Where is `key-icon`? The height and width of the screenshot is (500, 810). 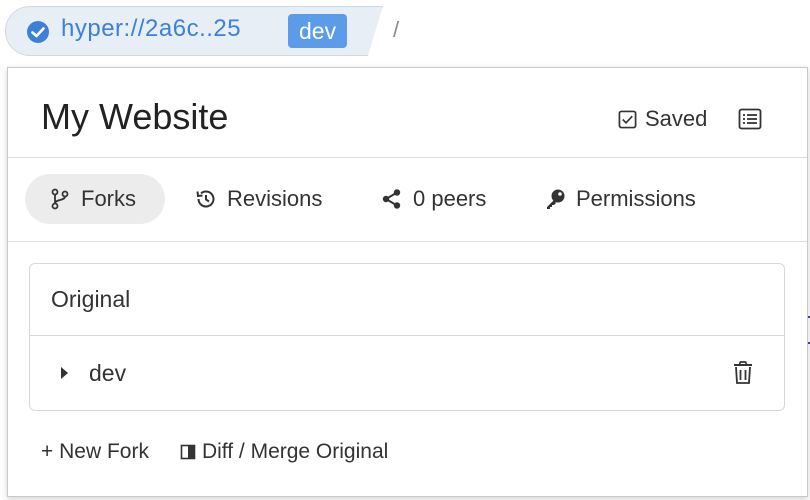
key-icon is located at coordinates (556, 199).